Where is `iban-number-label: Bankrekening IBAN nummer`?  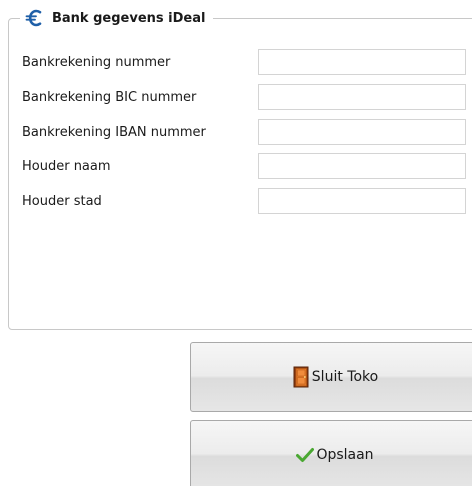
iban-number-label: Bankrekening IBAN nummer is located at coordinates (114, 132).